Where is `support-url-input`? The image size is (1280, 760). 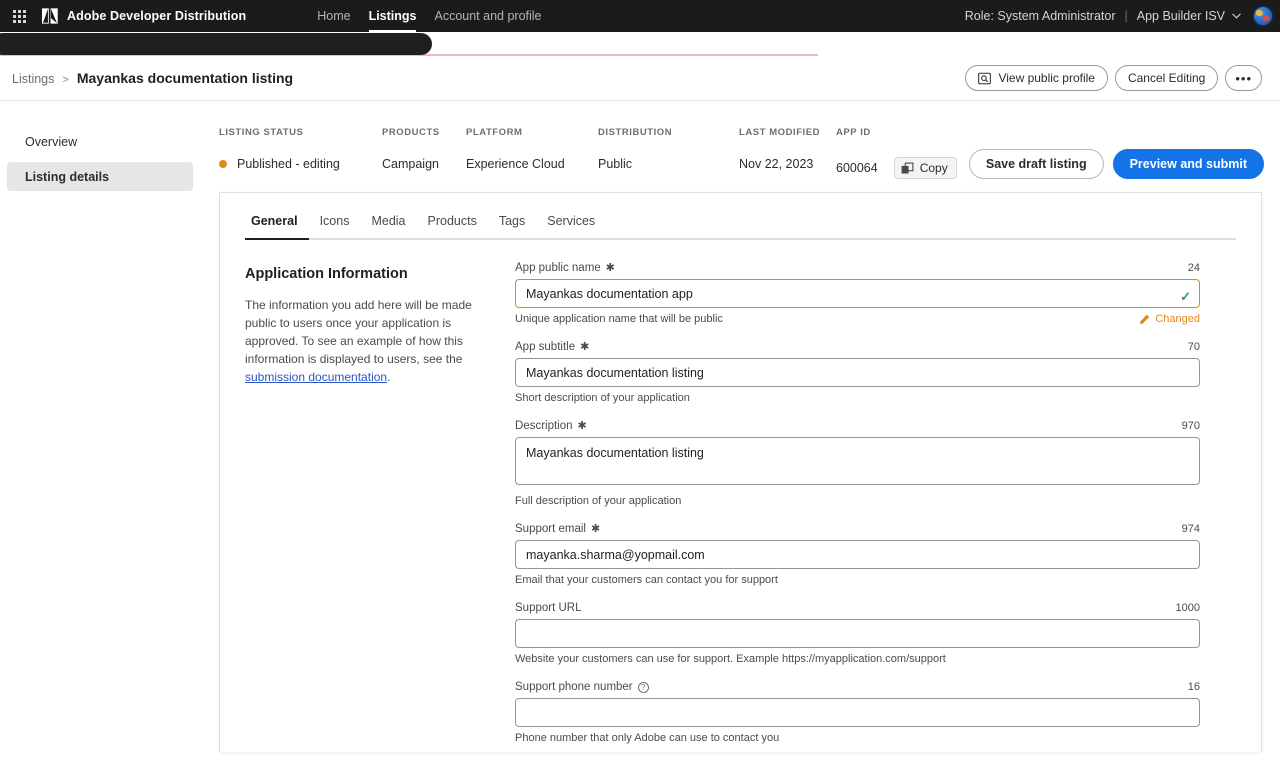 support-url-input is located at coordinates (857, 633).